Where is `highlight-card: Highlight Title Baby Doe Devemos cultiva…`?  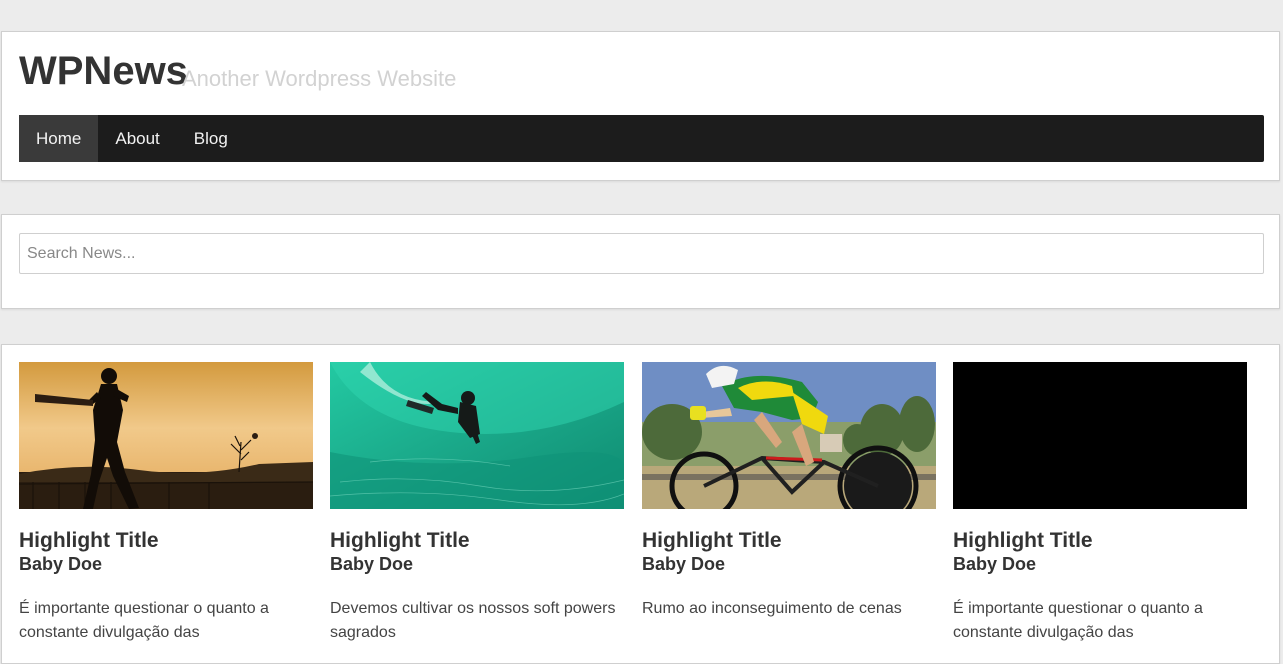
highlight-card: Highlight Title Baby Doe Devemos cultiva… is located at coordinates (477, 503).